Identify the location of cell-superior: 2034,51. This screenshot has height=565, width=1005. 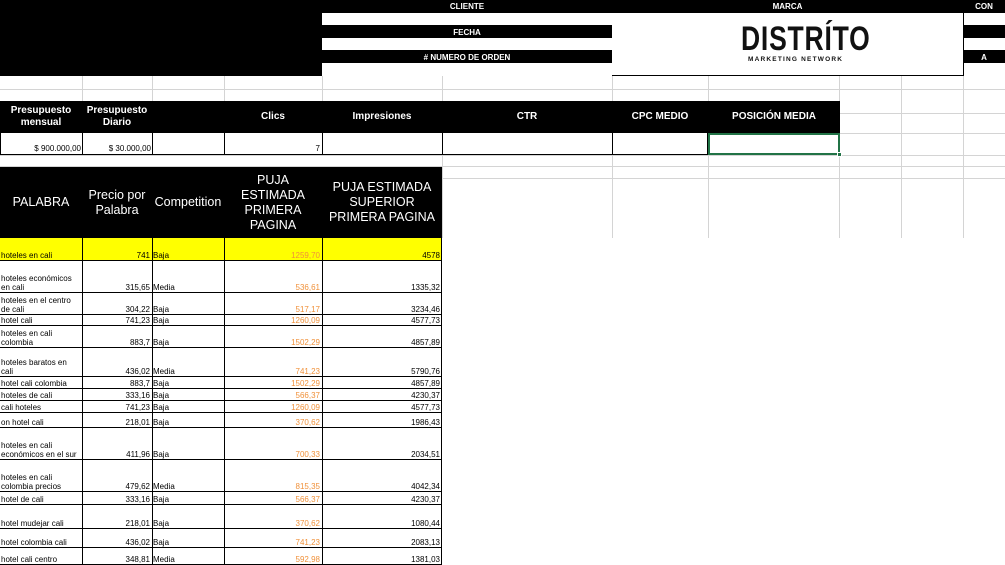
(382, 454).